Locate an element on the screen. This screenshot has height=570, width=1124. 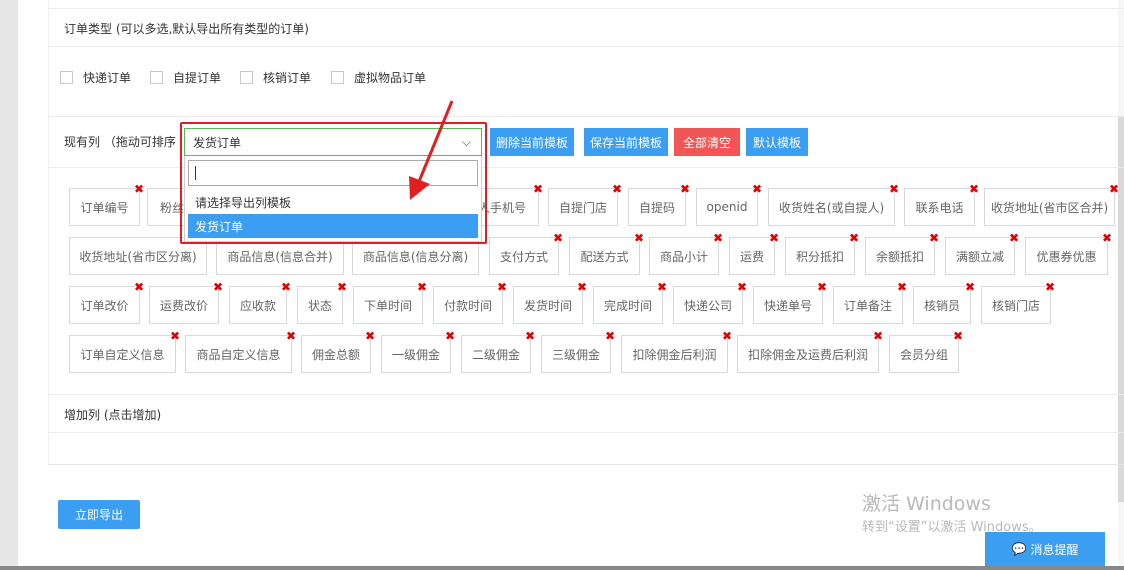
chip-label: 扣除佣金及运费后利润 is located at coordinates (807, 354).